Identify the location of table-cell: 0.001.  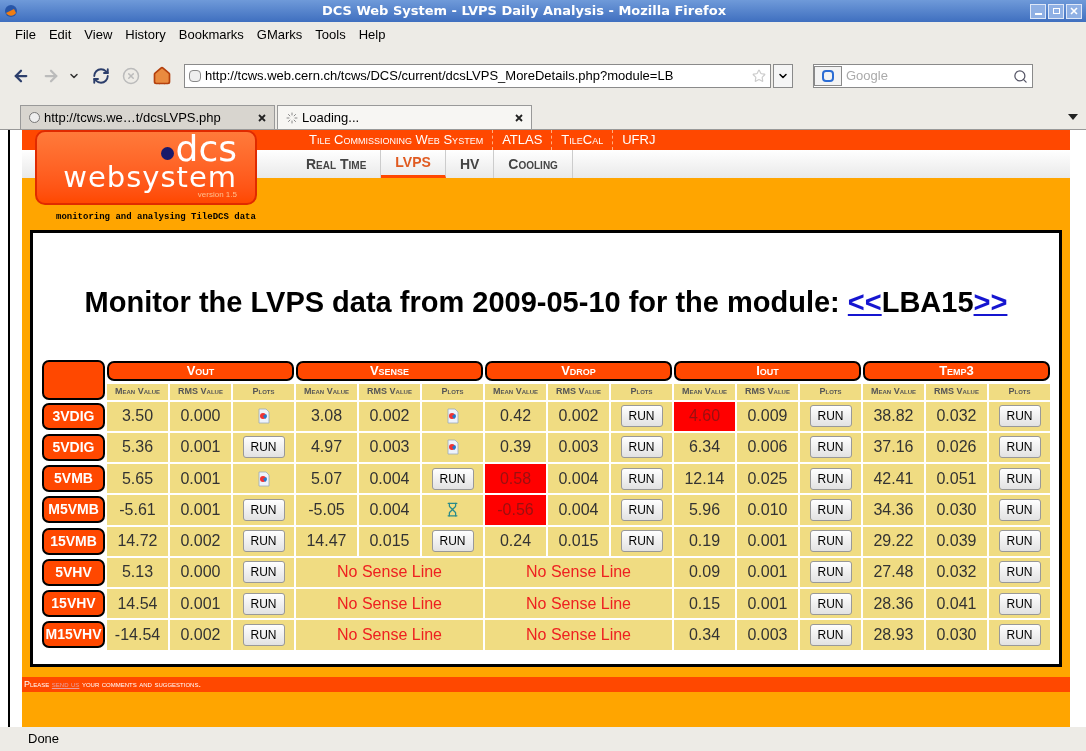
(200, 479).